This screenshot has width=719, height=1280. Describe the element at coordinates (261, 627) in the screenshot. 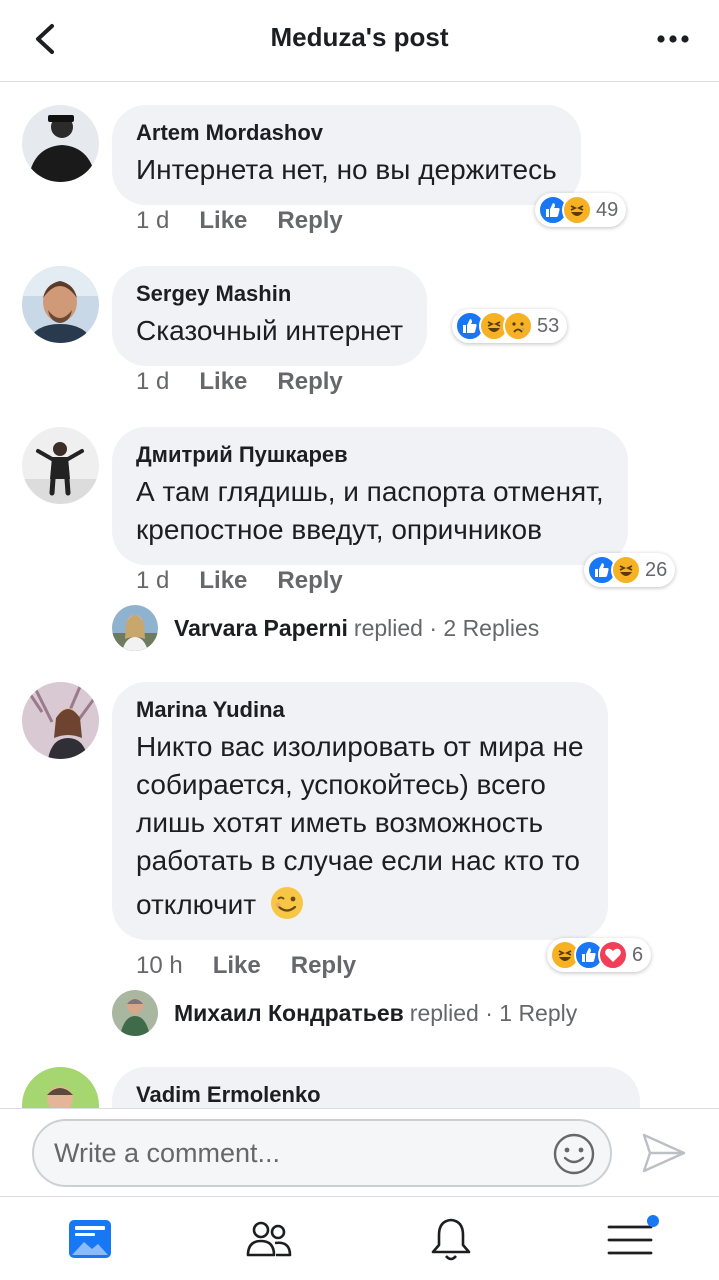

I see `reply-author: Varvara Paperni` at that location.